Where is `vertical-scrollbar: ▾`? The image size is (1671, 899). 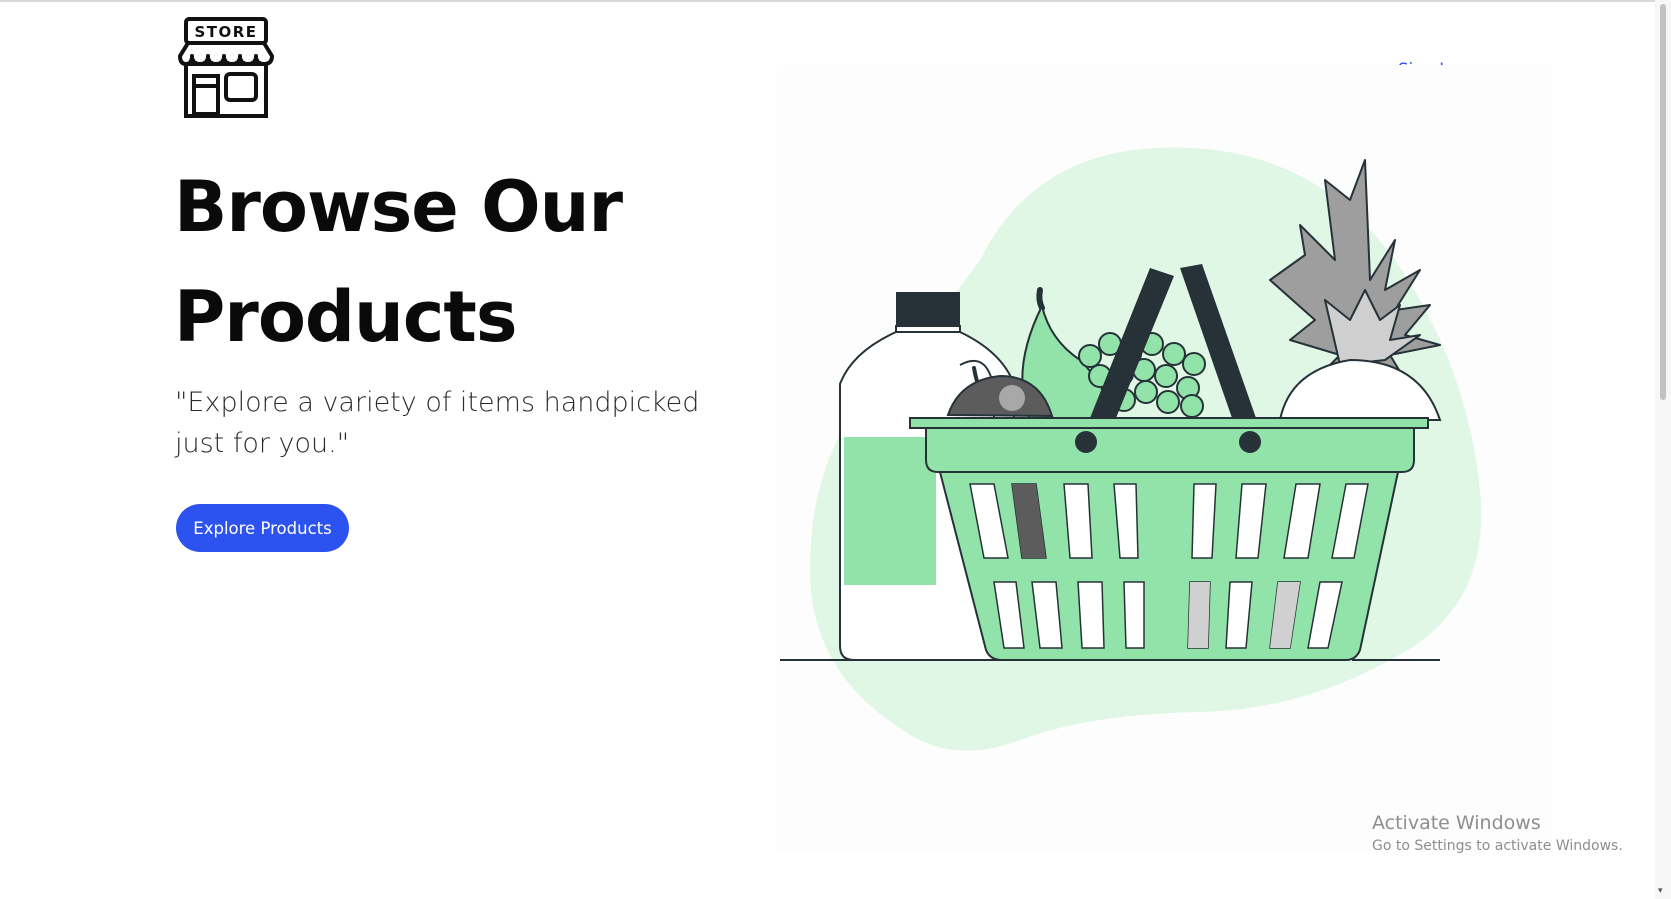 vertical-scrollbar: ▾ is located at coordinates (1663, 449).